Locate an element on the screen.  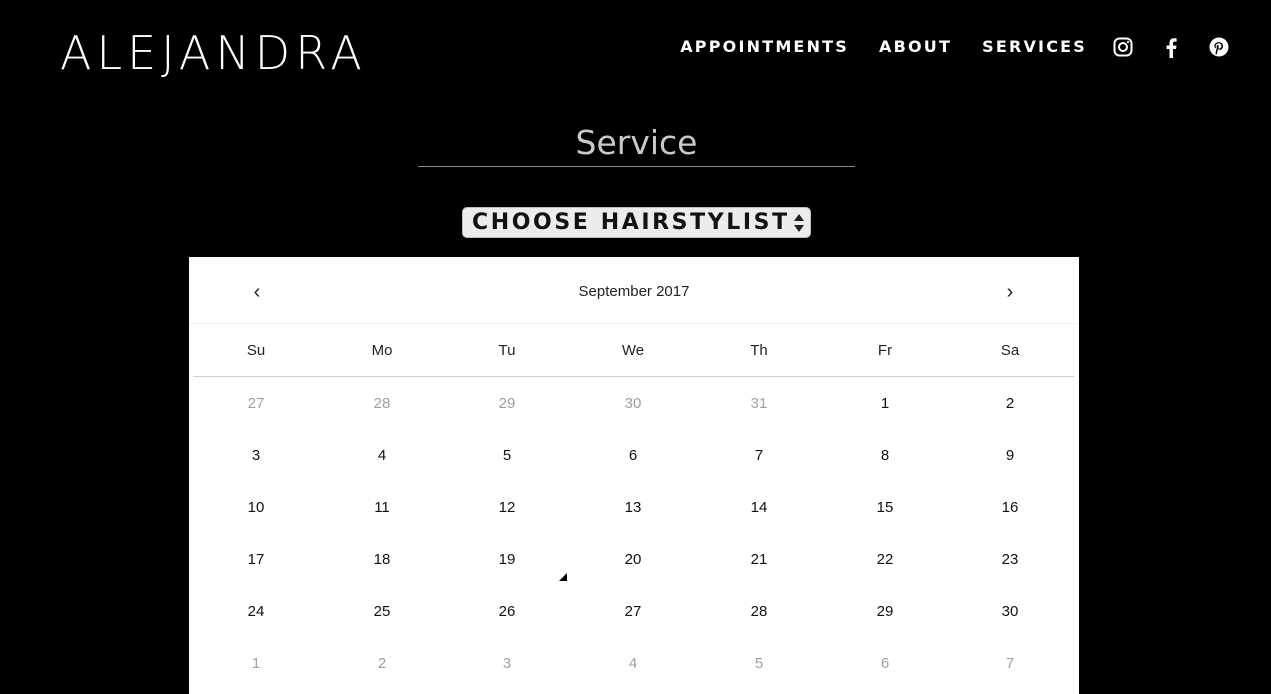
mouse-cursor is located at coordinates (563, 577).